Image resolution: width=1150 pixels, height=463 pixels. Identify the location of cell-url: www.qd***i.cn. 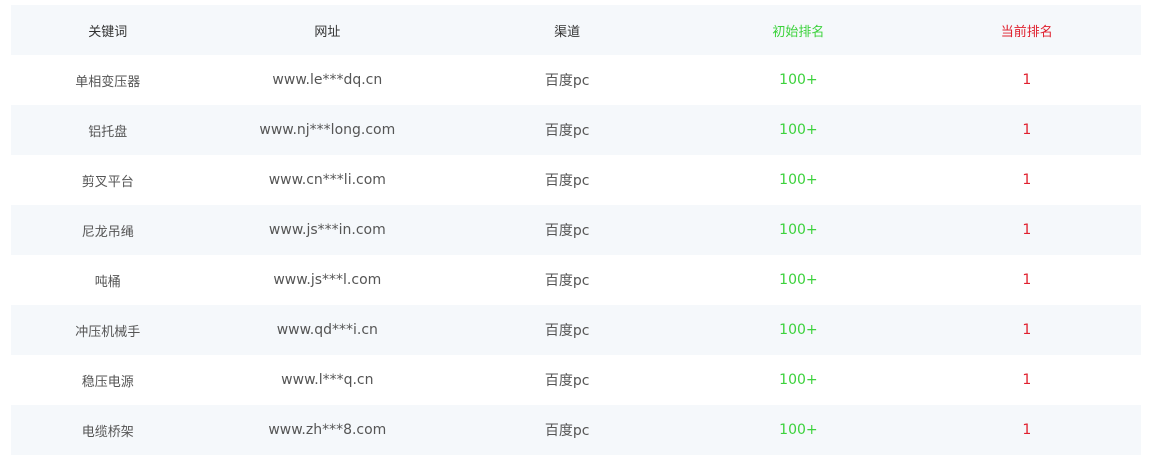
(327, 330).